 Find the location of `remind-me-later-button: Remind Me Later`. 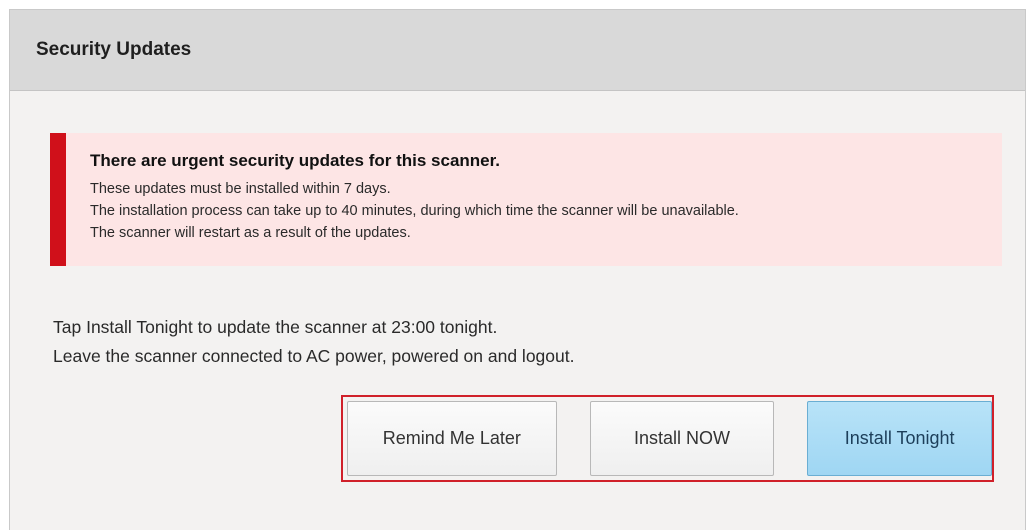

remind-me-later-button: Remind Me Later is located at coordinates (452, 438).